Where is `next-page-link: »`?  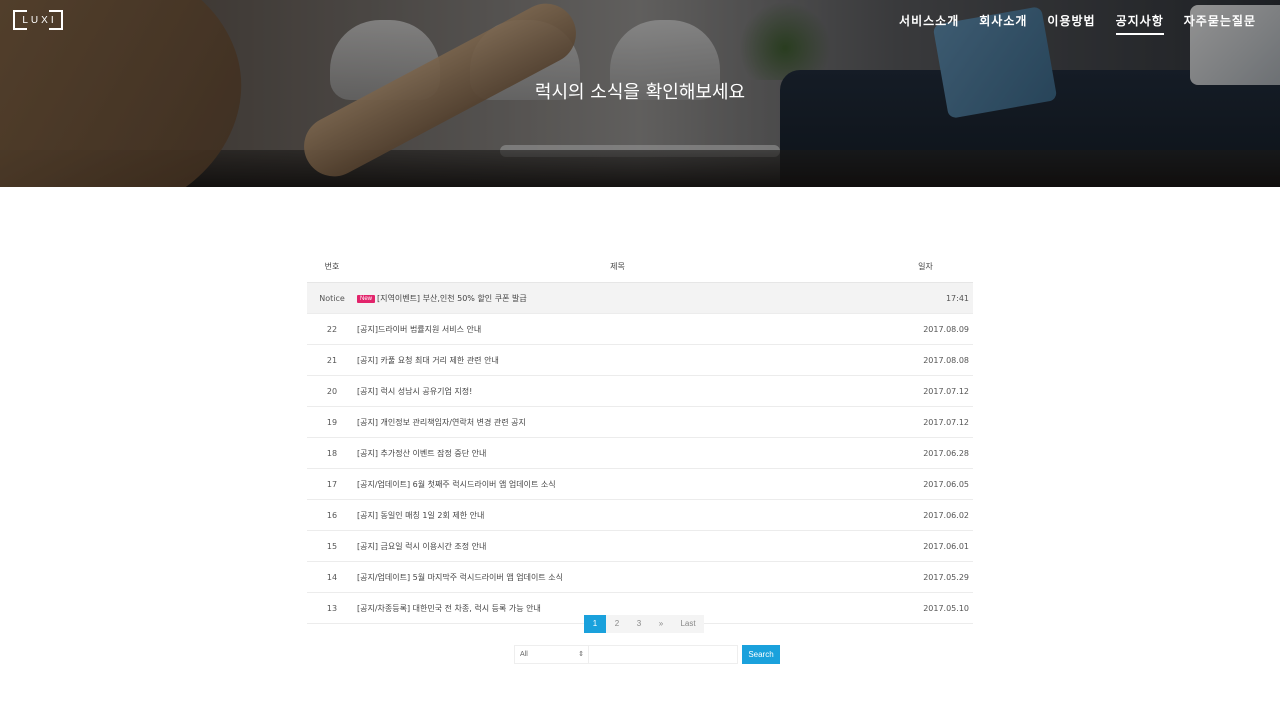 next-page-link: » is located at coordinates (661, 624).